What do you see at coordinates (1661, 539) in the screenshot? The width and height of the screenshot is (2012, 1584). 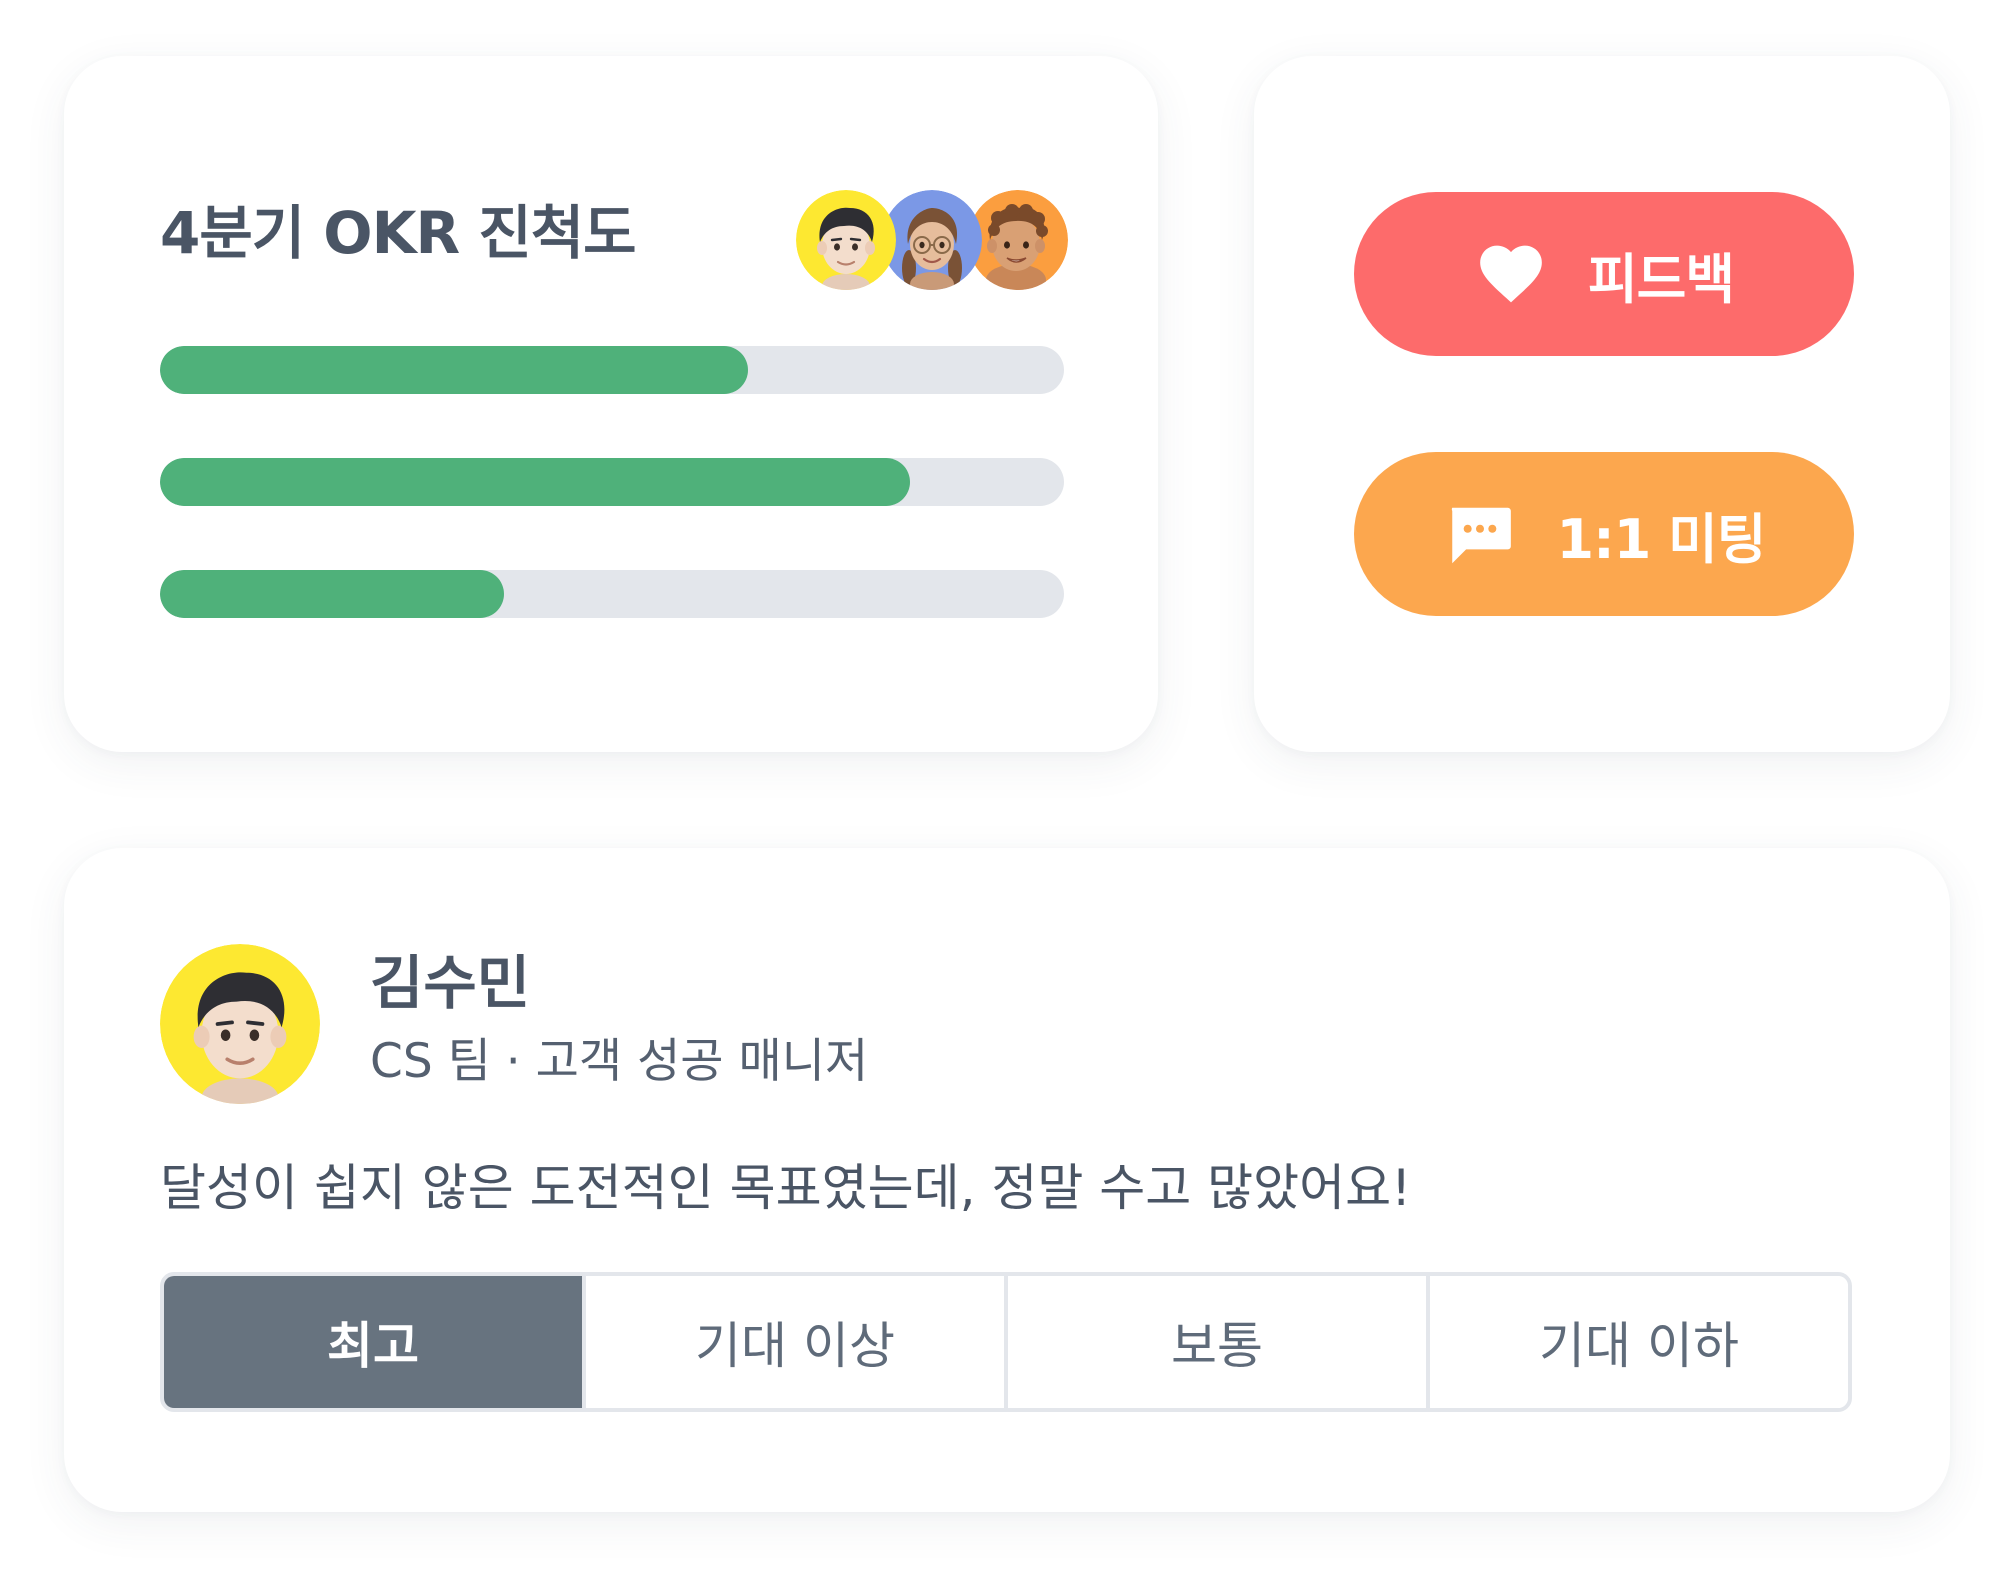 I see `meeting-button-label: 1:1 미팅` at bounding box center [1661, 539].